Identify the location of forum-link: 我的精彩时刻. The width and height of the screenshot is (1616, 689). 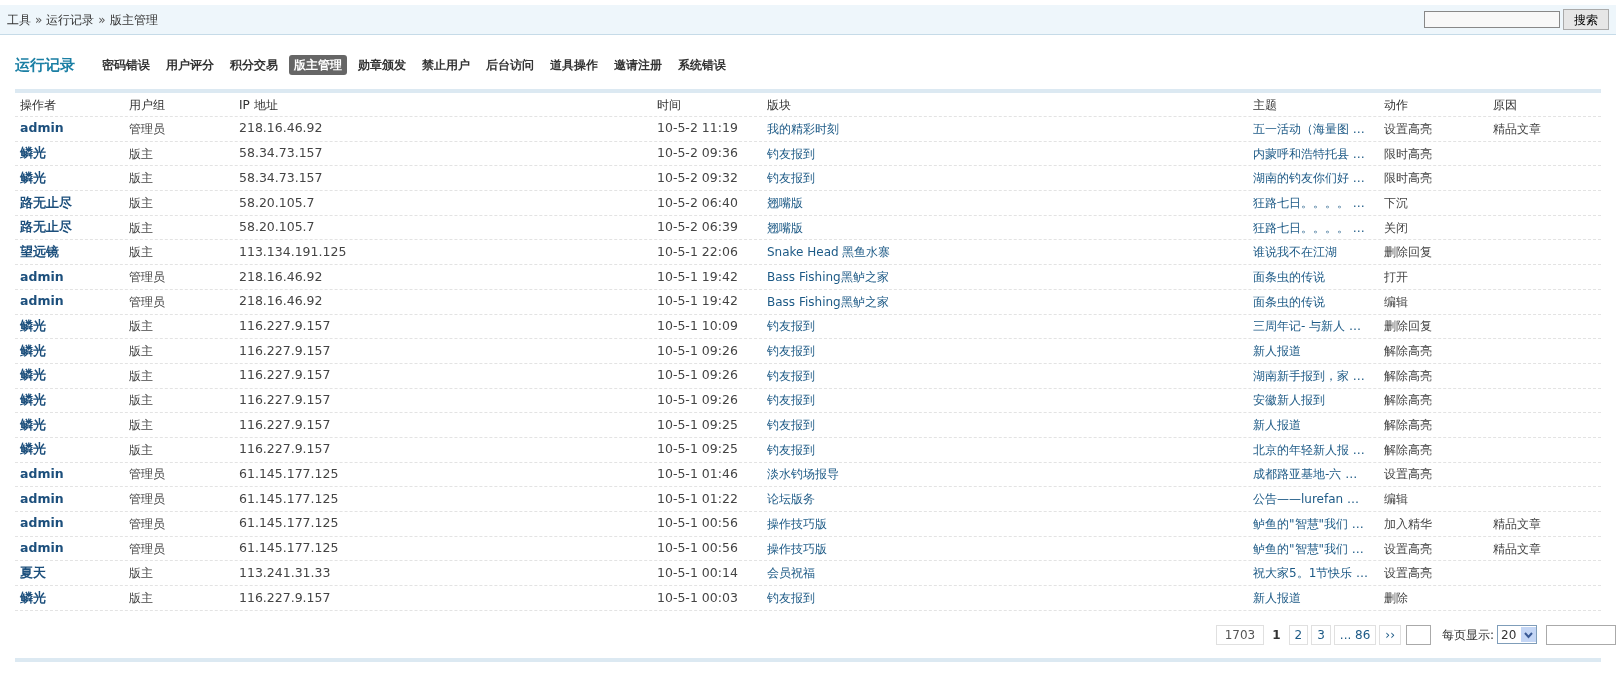
(1010, 128).